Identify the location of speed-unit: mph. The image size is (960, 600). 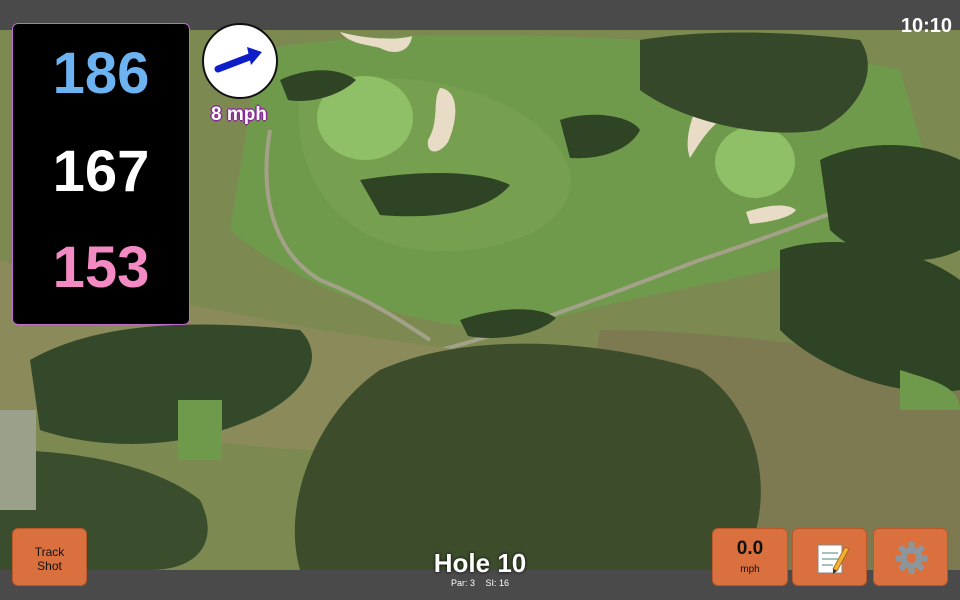
(750, 569).